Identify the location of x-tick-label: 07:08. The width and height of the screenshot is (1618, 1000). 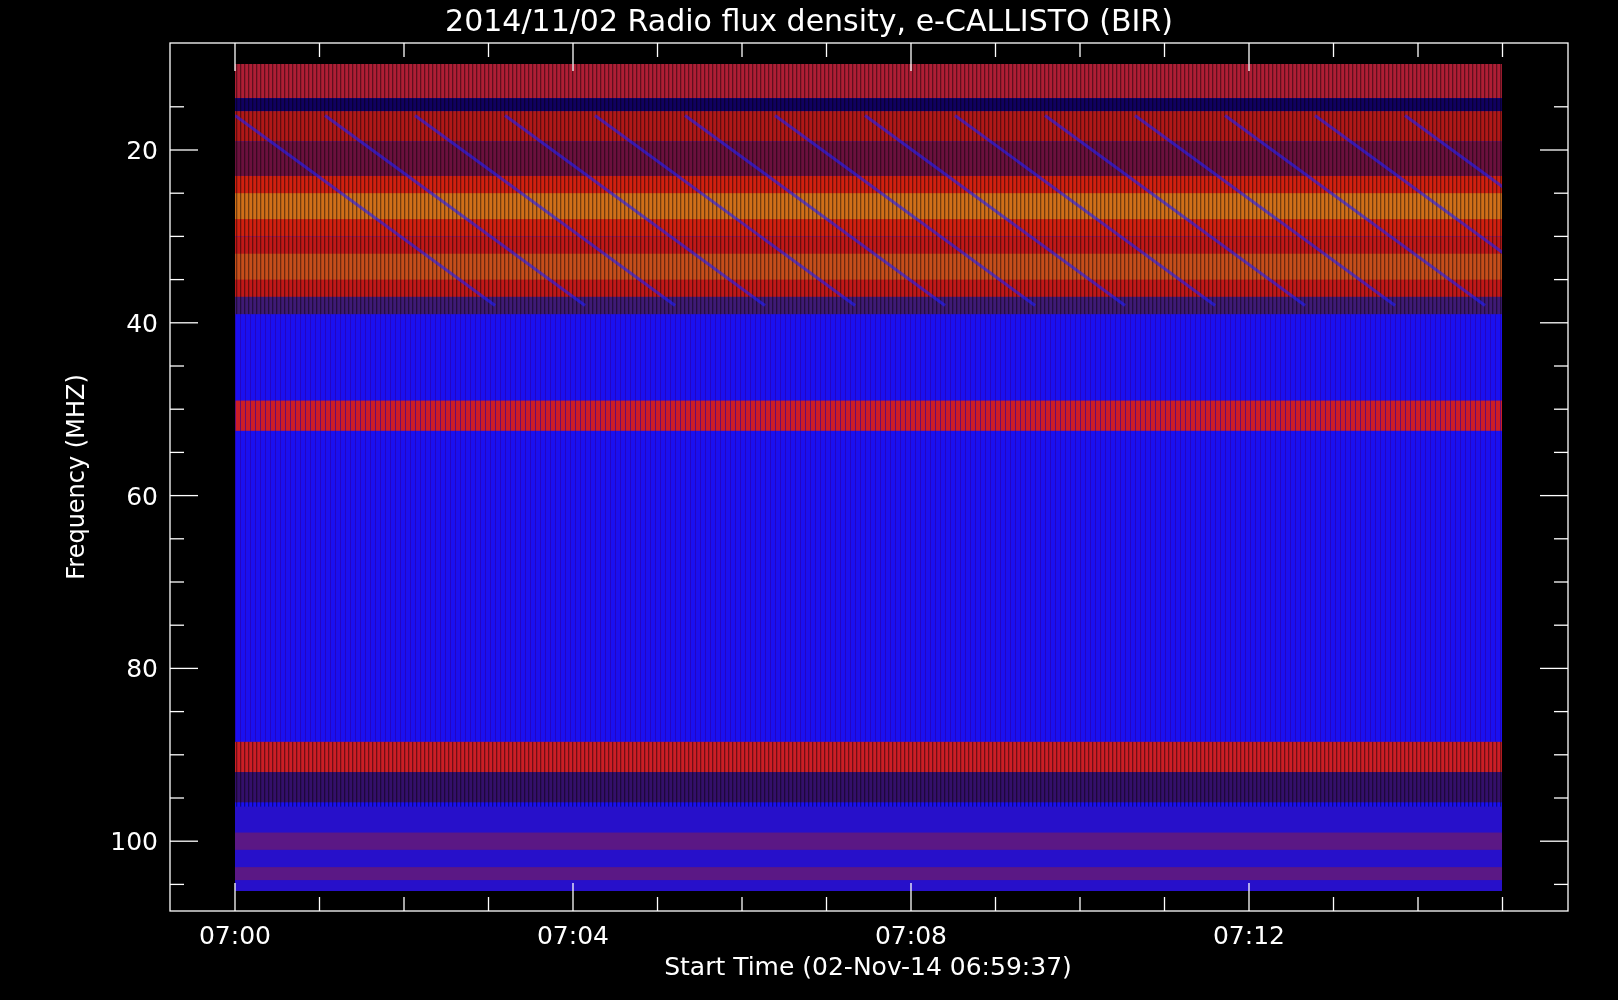
(911, 935).